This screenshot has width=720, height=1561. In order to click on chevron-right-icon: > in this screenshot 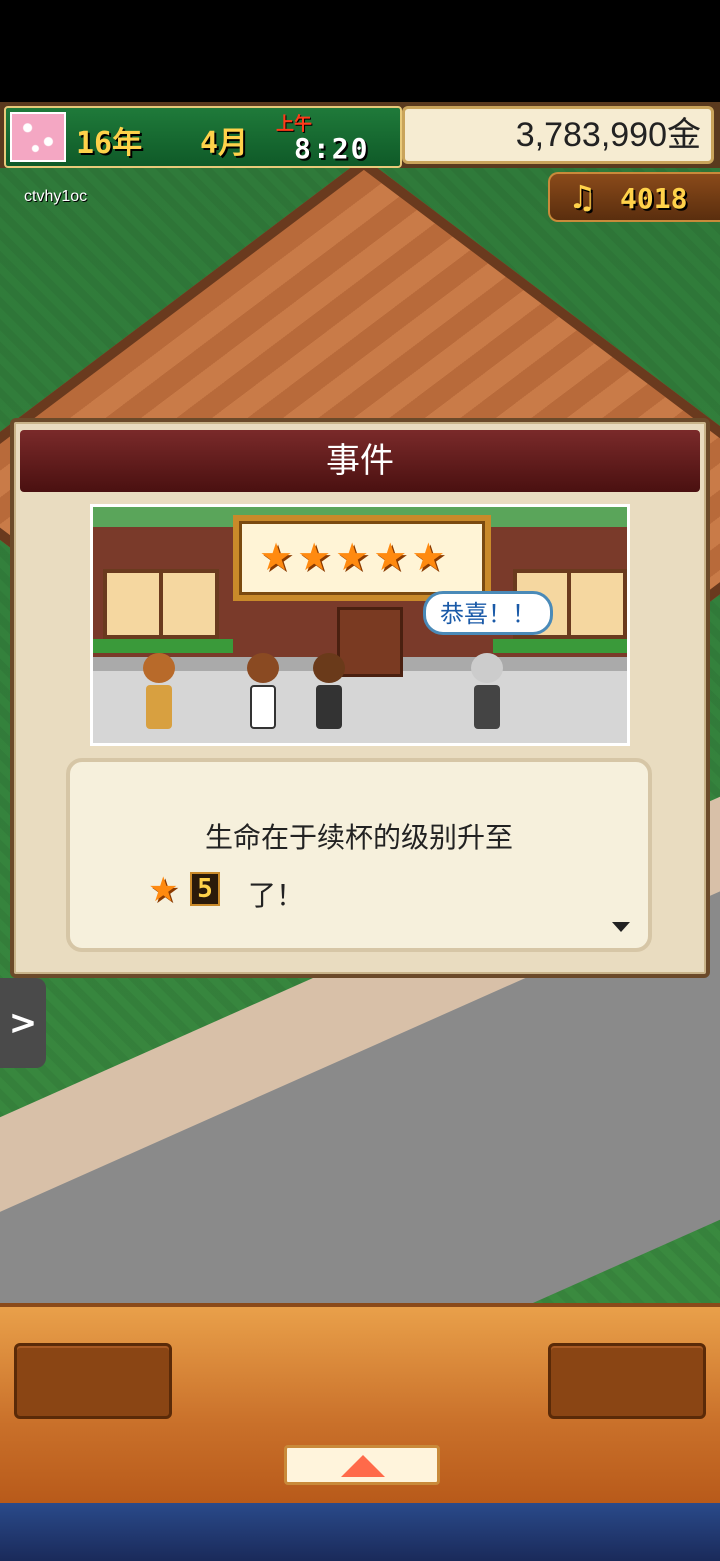, I will do `click(23, 1023)`.